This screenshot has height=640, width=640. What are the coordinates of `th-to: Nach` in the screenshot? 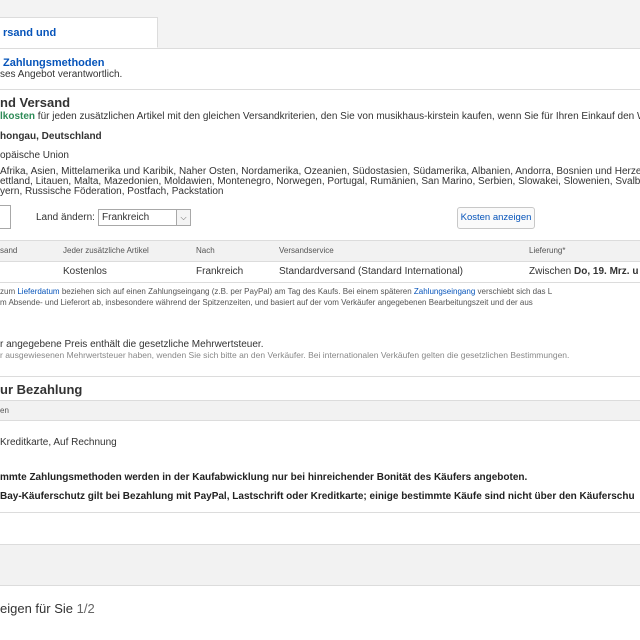 It's located at (205, 250).